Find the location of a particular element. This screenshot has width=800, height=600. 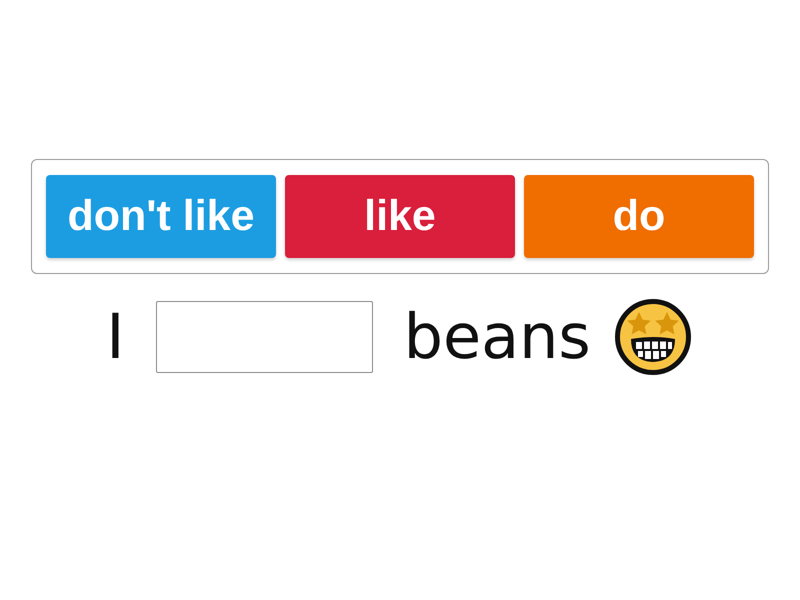

answer-box is located at coordinates (264, 337).